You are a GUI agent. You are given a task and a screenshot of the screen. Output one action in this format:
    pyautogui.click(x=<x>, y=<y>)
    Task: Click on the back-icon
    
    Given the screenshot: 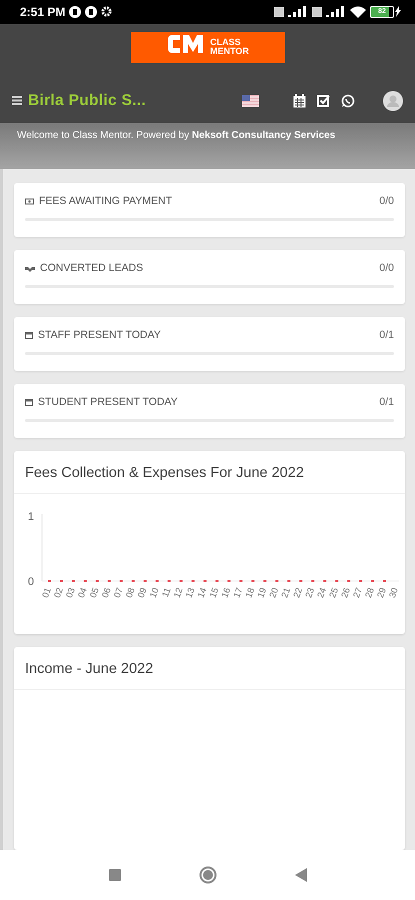 What is the action you would take?
    pyautogui.click(x=300, y=875)
    